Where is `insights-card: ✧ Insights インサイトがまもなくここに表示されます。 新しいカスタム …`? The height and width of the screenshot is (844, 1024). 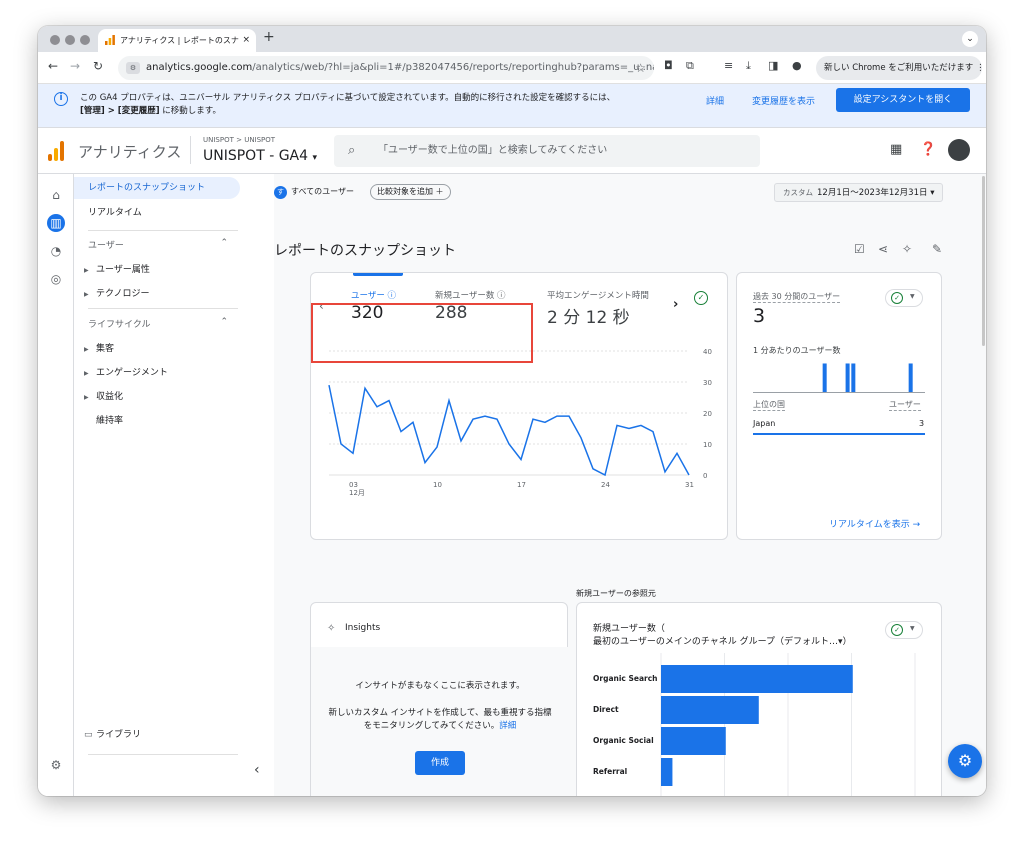 insights-card: ✧ Insights インサイトがまもなくここに表示されます。 新しいカスタム … is located at coordinates (439, 699).